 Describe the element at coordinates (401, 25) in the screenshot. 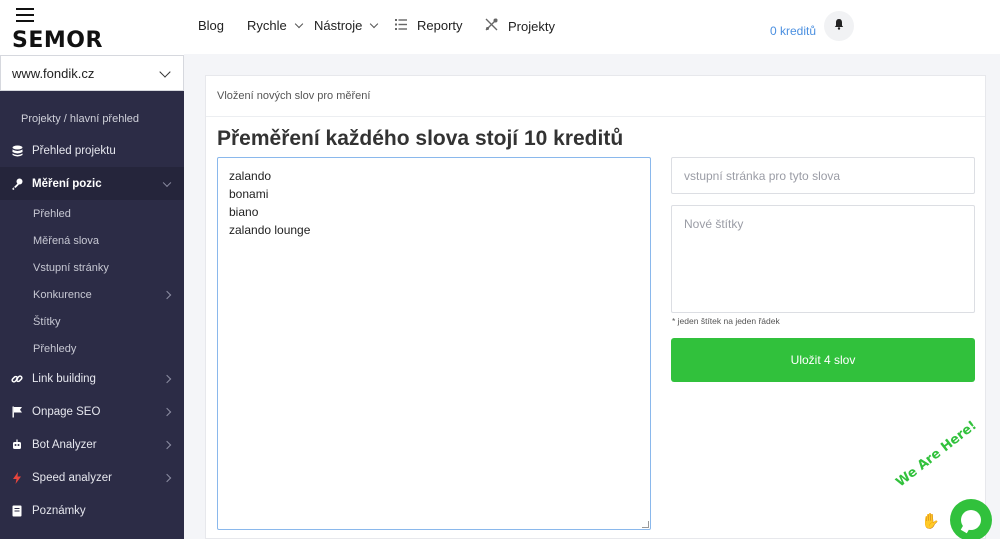

I see `list-icon` at that location.